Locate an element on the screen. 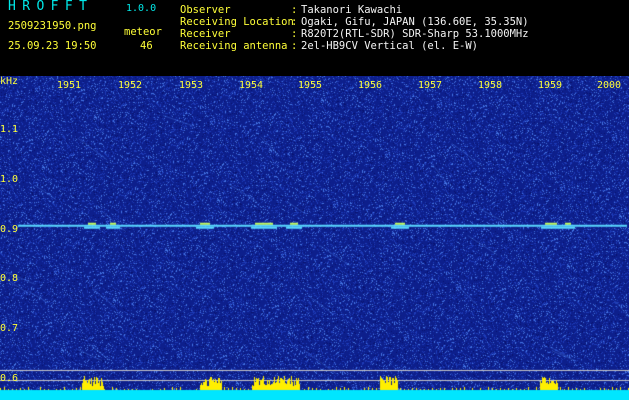  receiver-key: Receiver is located at coordinates (205, 34).